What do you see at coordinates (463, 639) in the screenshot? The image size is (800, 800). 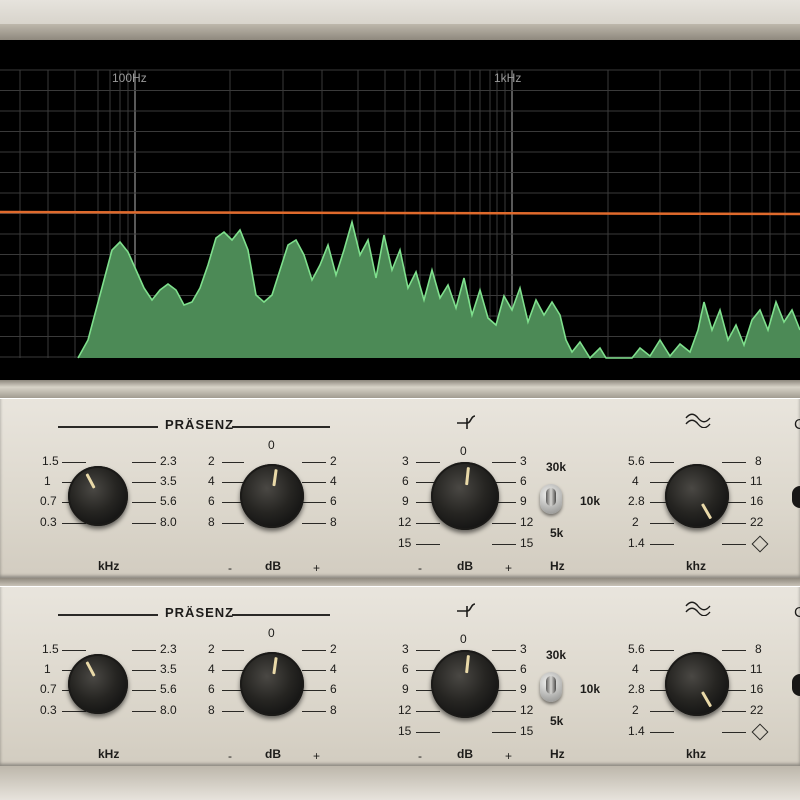 I see `shelf-top-label: 0` at bounding box center [463, 639].